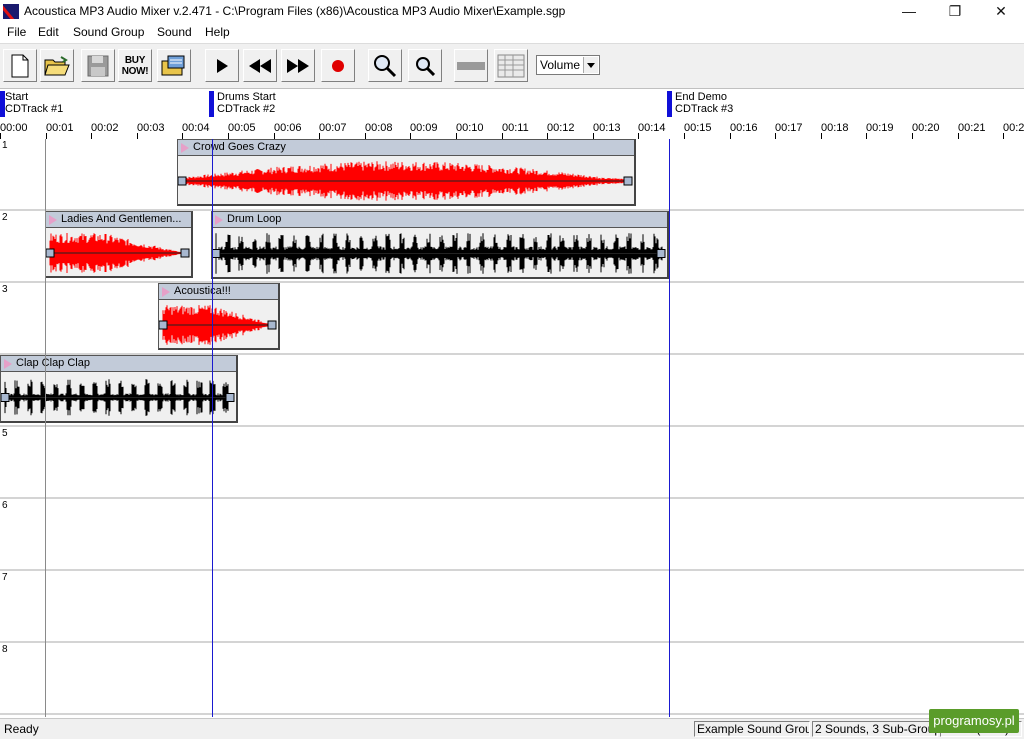 Image resolution: width=1024 pixels, height=739 pixels. I want to click on clip-drum-loop: Drum Loop, so click(440, 245).